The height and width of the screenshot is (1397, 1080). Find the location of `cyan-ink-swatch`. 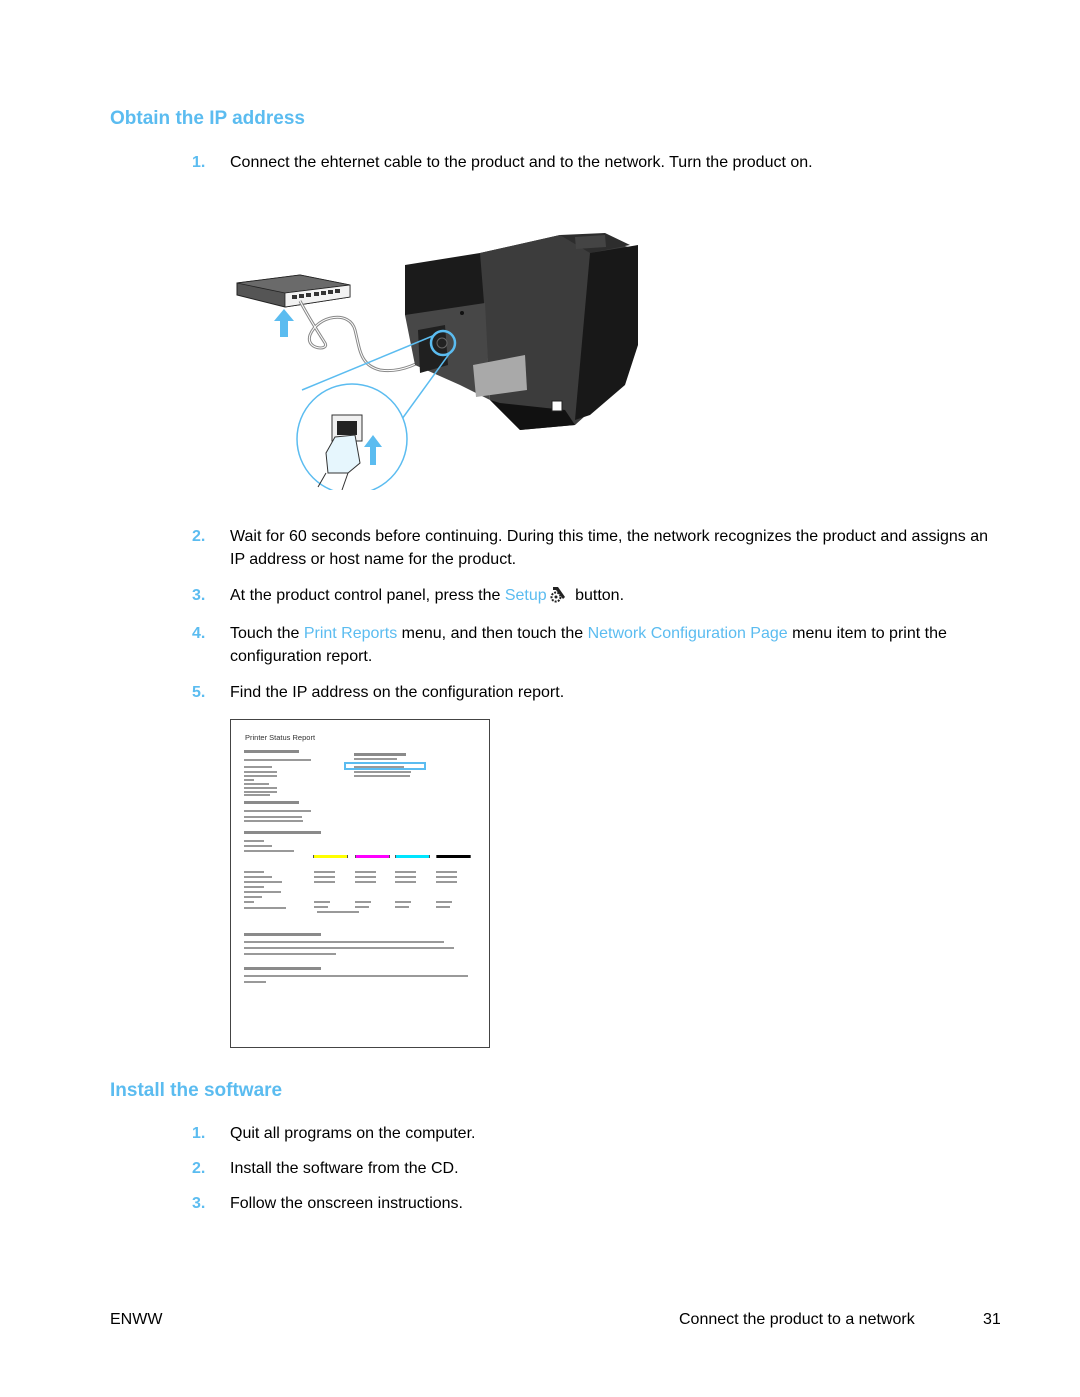

cyan-ink-swatch is located at coordinates (412, 856).